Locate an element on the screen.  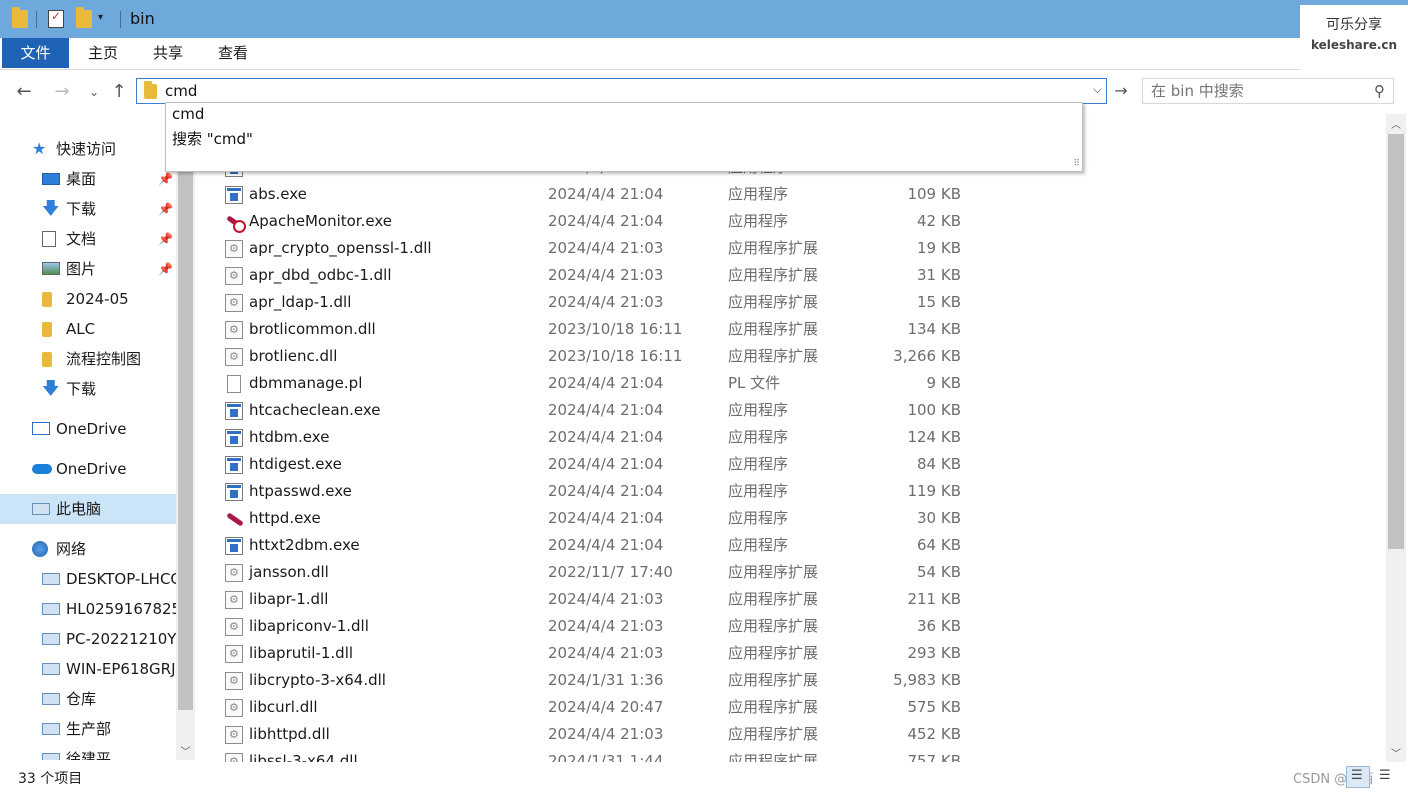
file-row: htcacheclean.exe 2024/4/4 21:04 应用程序 100 KB is located at coordinates (795, 410).